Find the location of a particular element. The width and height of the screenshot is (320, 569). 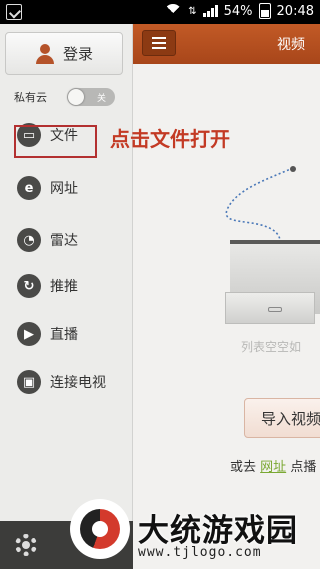

sidebar-item-label: 雷达 is located at coordinates (64, 241).